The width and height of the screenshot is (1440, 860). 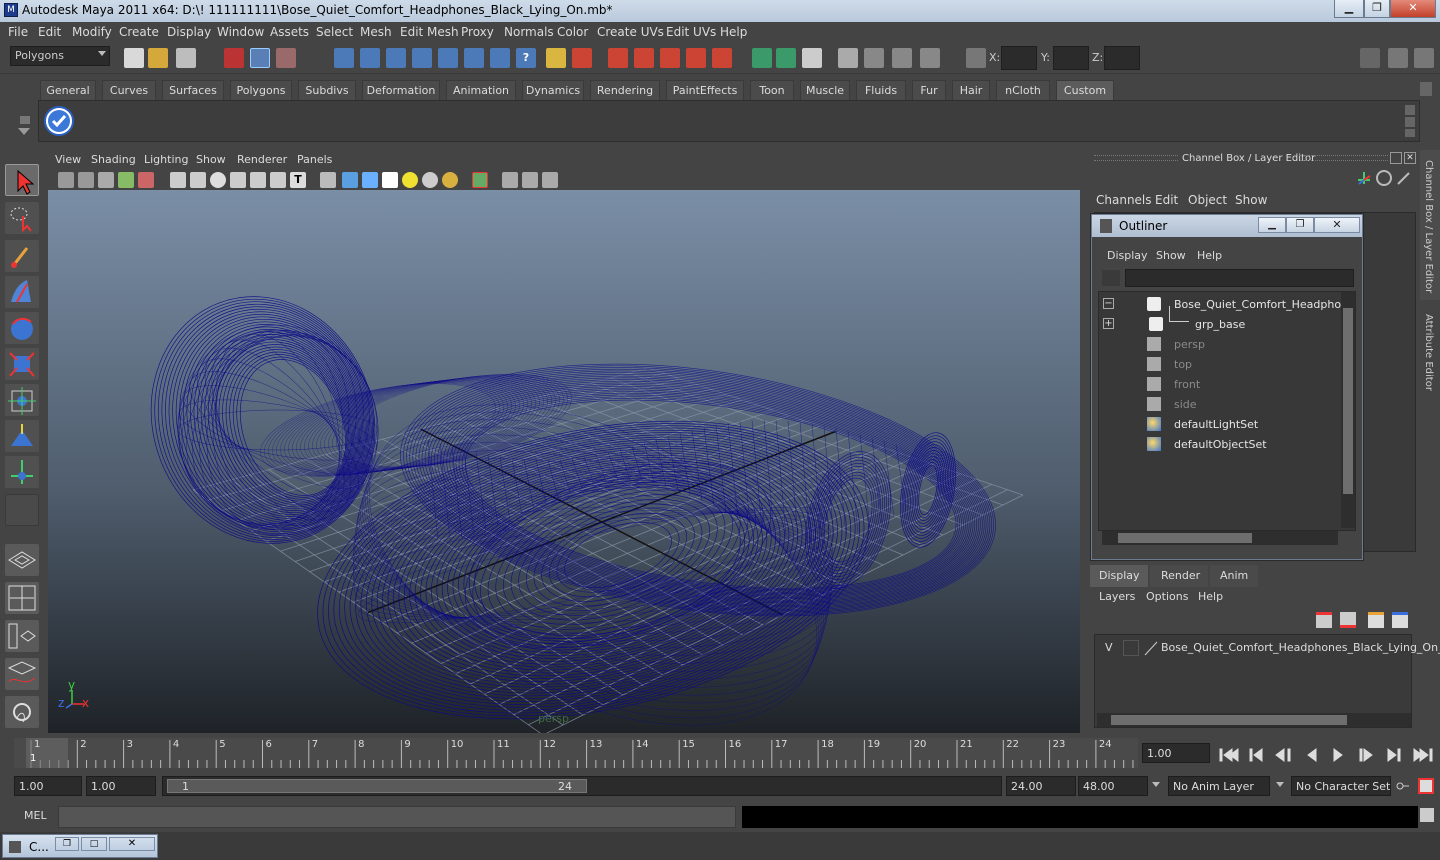 What do you see at coordinates (1348, 401) in the screenshot?
I see `outliner-scroll-thumb` at bounding box center [1348, 401].